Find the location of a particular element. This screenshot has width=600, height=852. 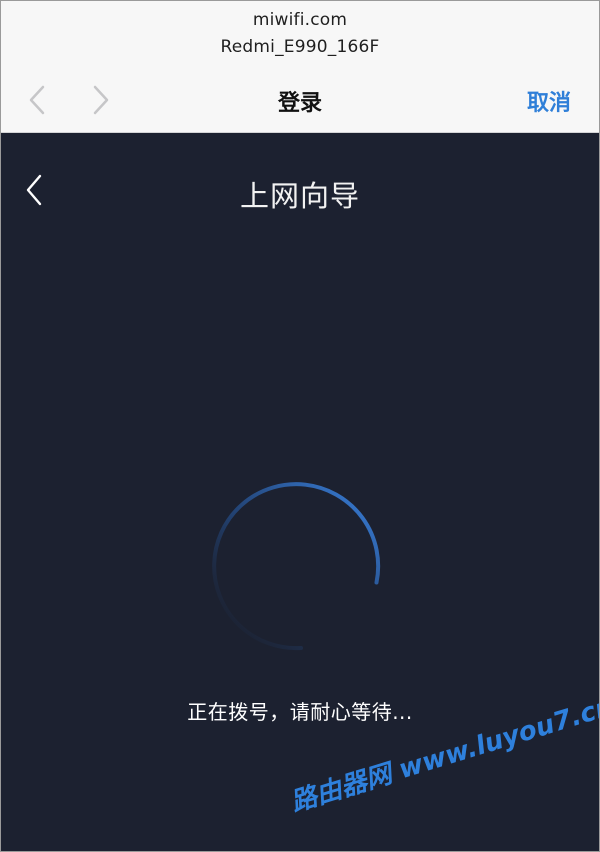

page-url: miwifi.com is located at coordinates (300, 20).